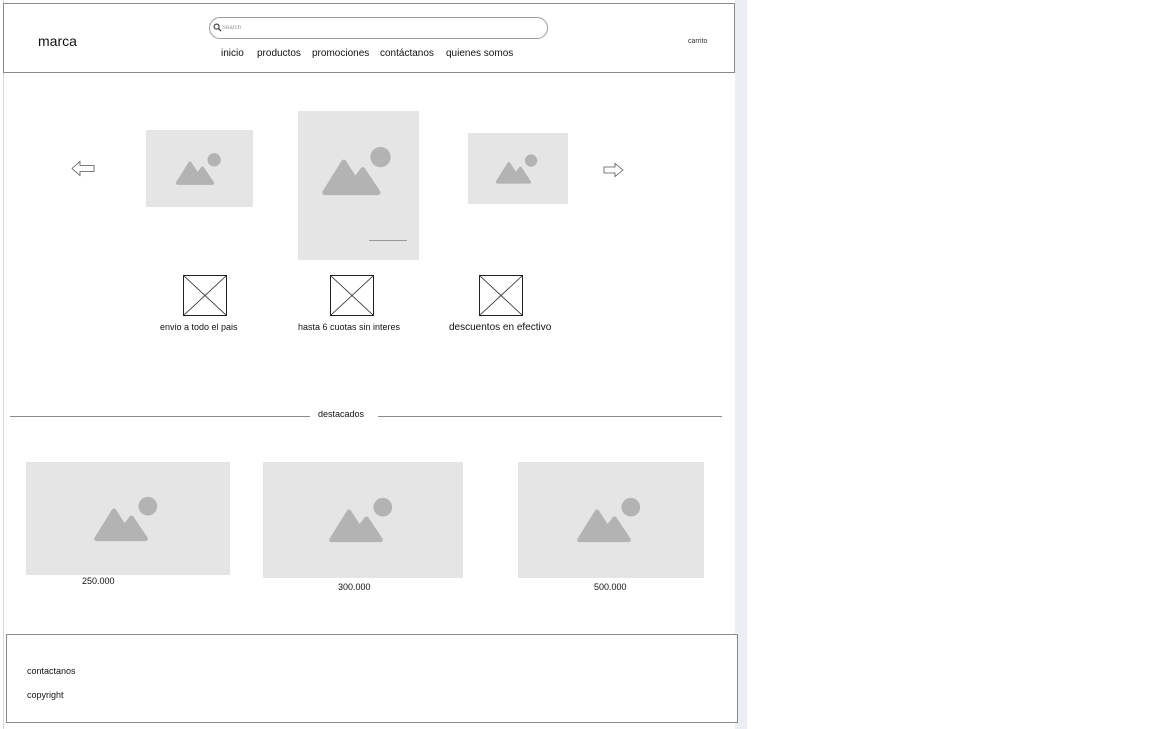 This screenshot has height=729, width=1152. What do you see at coordinates (697, 41) in the screenshot?
I see `cart-link: carrito` at bounding box center [697, 41].